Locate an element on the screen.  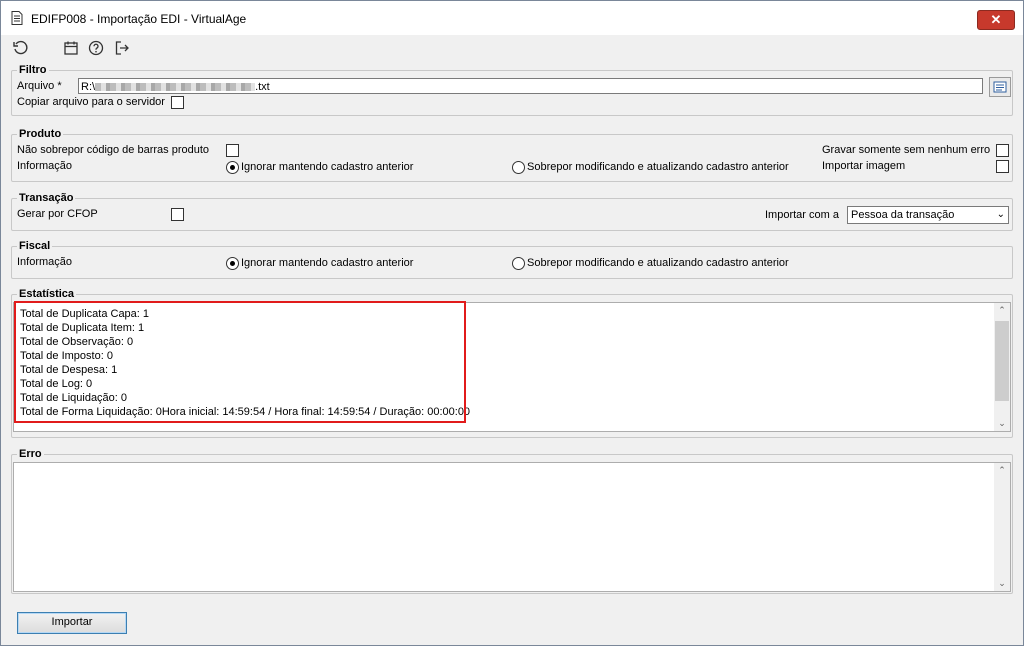
refresh-icon is located at coordinates (20, 47).